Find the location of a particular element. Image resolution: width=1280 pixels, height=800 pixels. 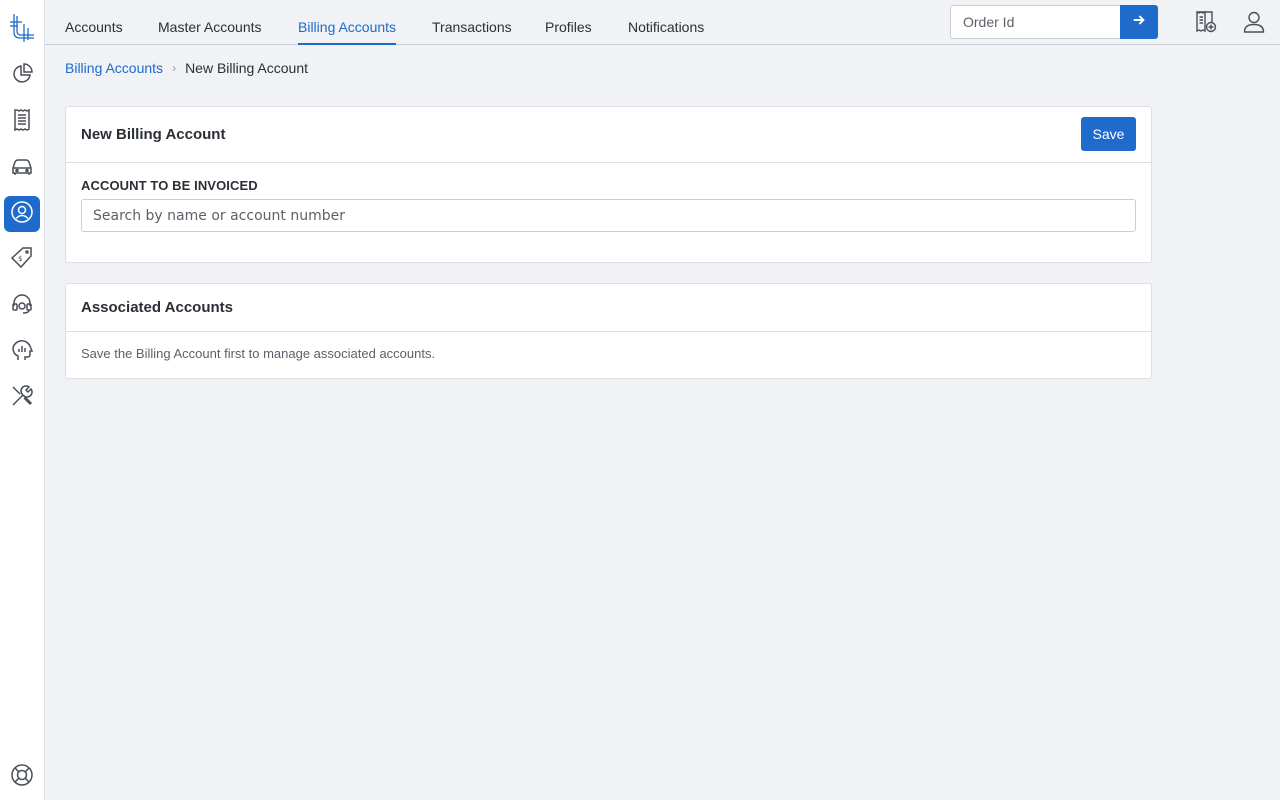

order-search-button is located at coordinates (1139, 22).